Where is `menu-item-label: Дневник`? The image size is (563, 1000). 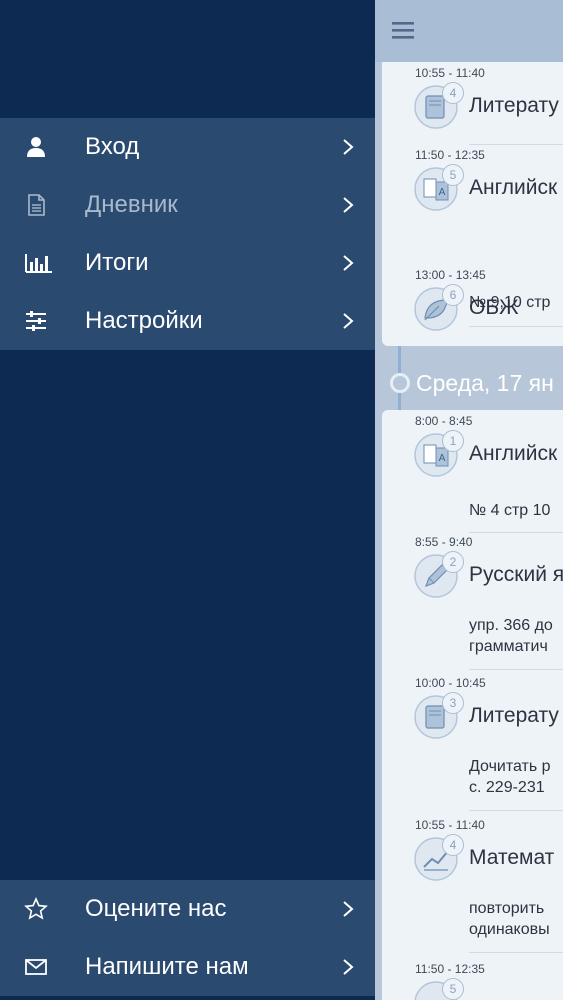 menu-item-label: Дневник is located at coordinates (131, 204).